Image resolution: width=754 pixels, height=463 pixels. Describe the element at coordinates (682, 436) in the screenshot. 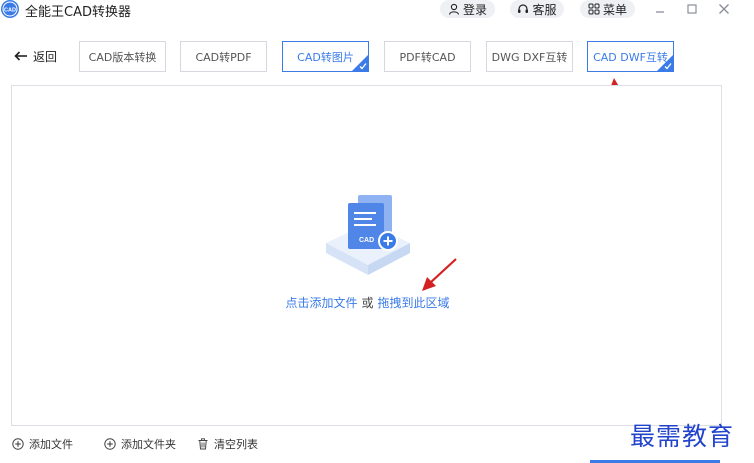

I see `watermark: 最需教育` at that location.